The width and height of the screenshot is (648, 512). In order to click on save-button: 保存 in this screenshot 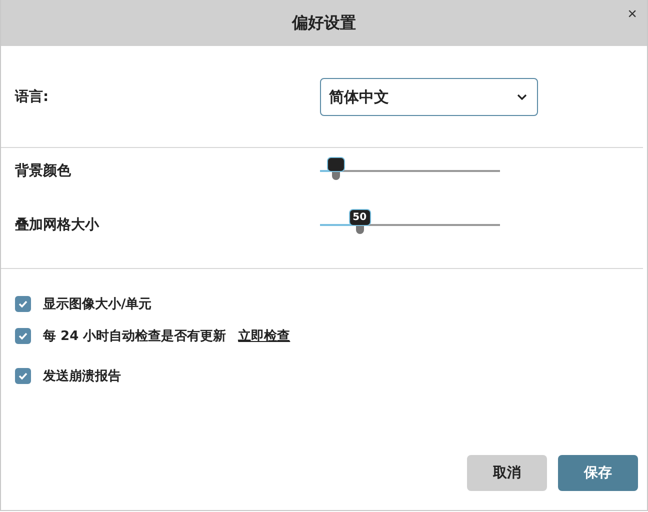, I will do `click(598, 473)`.